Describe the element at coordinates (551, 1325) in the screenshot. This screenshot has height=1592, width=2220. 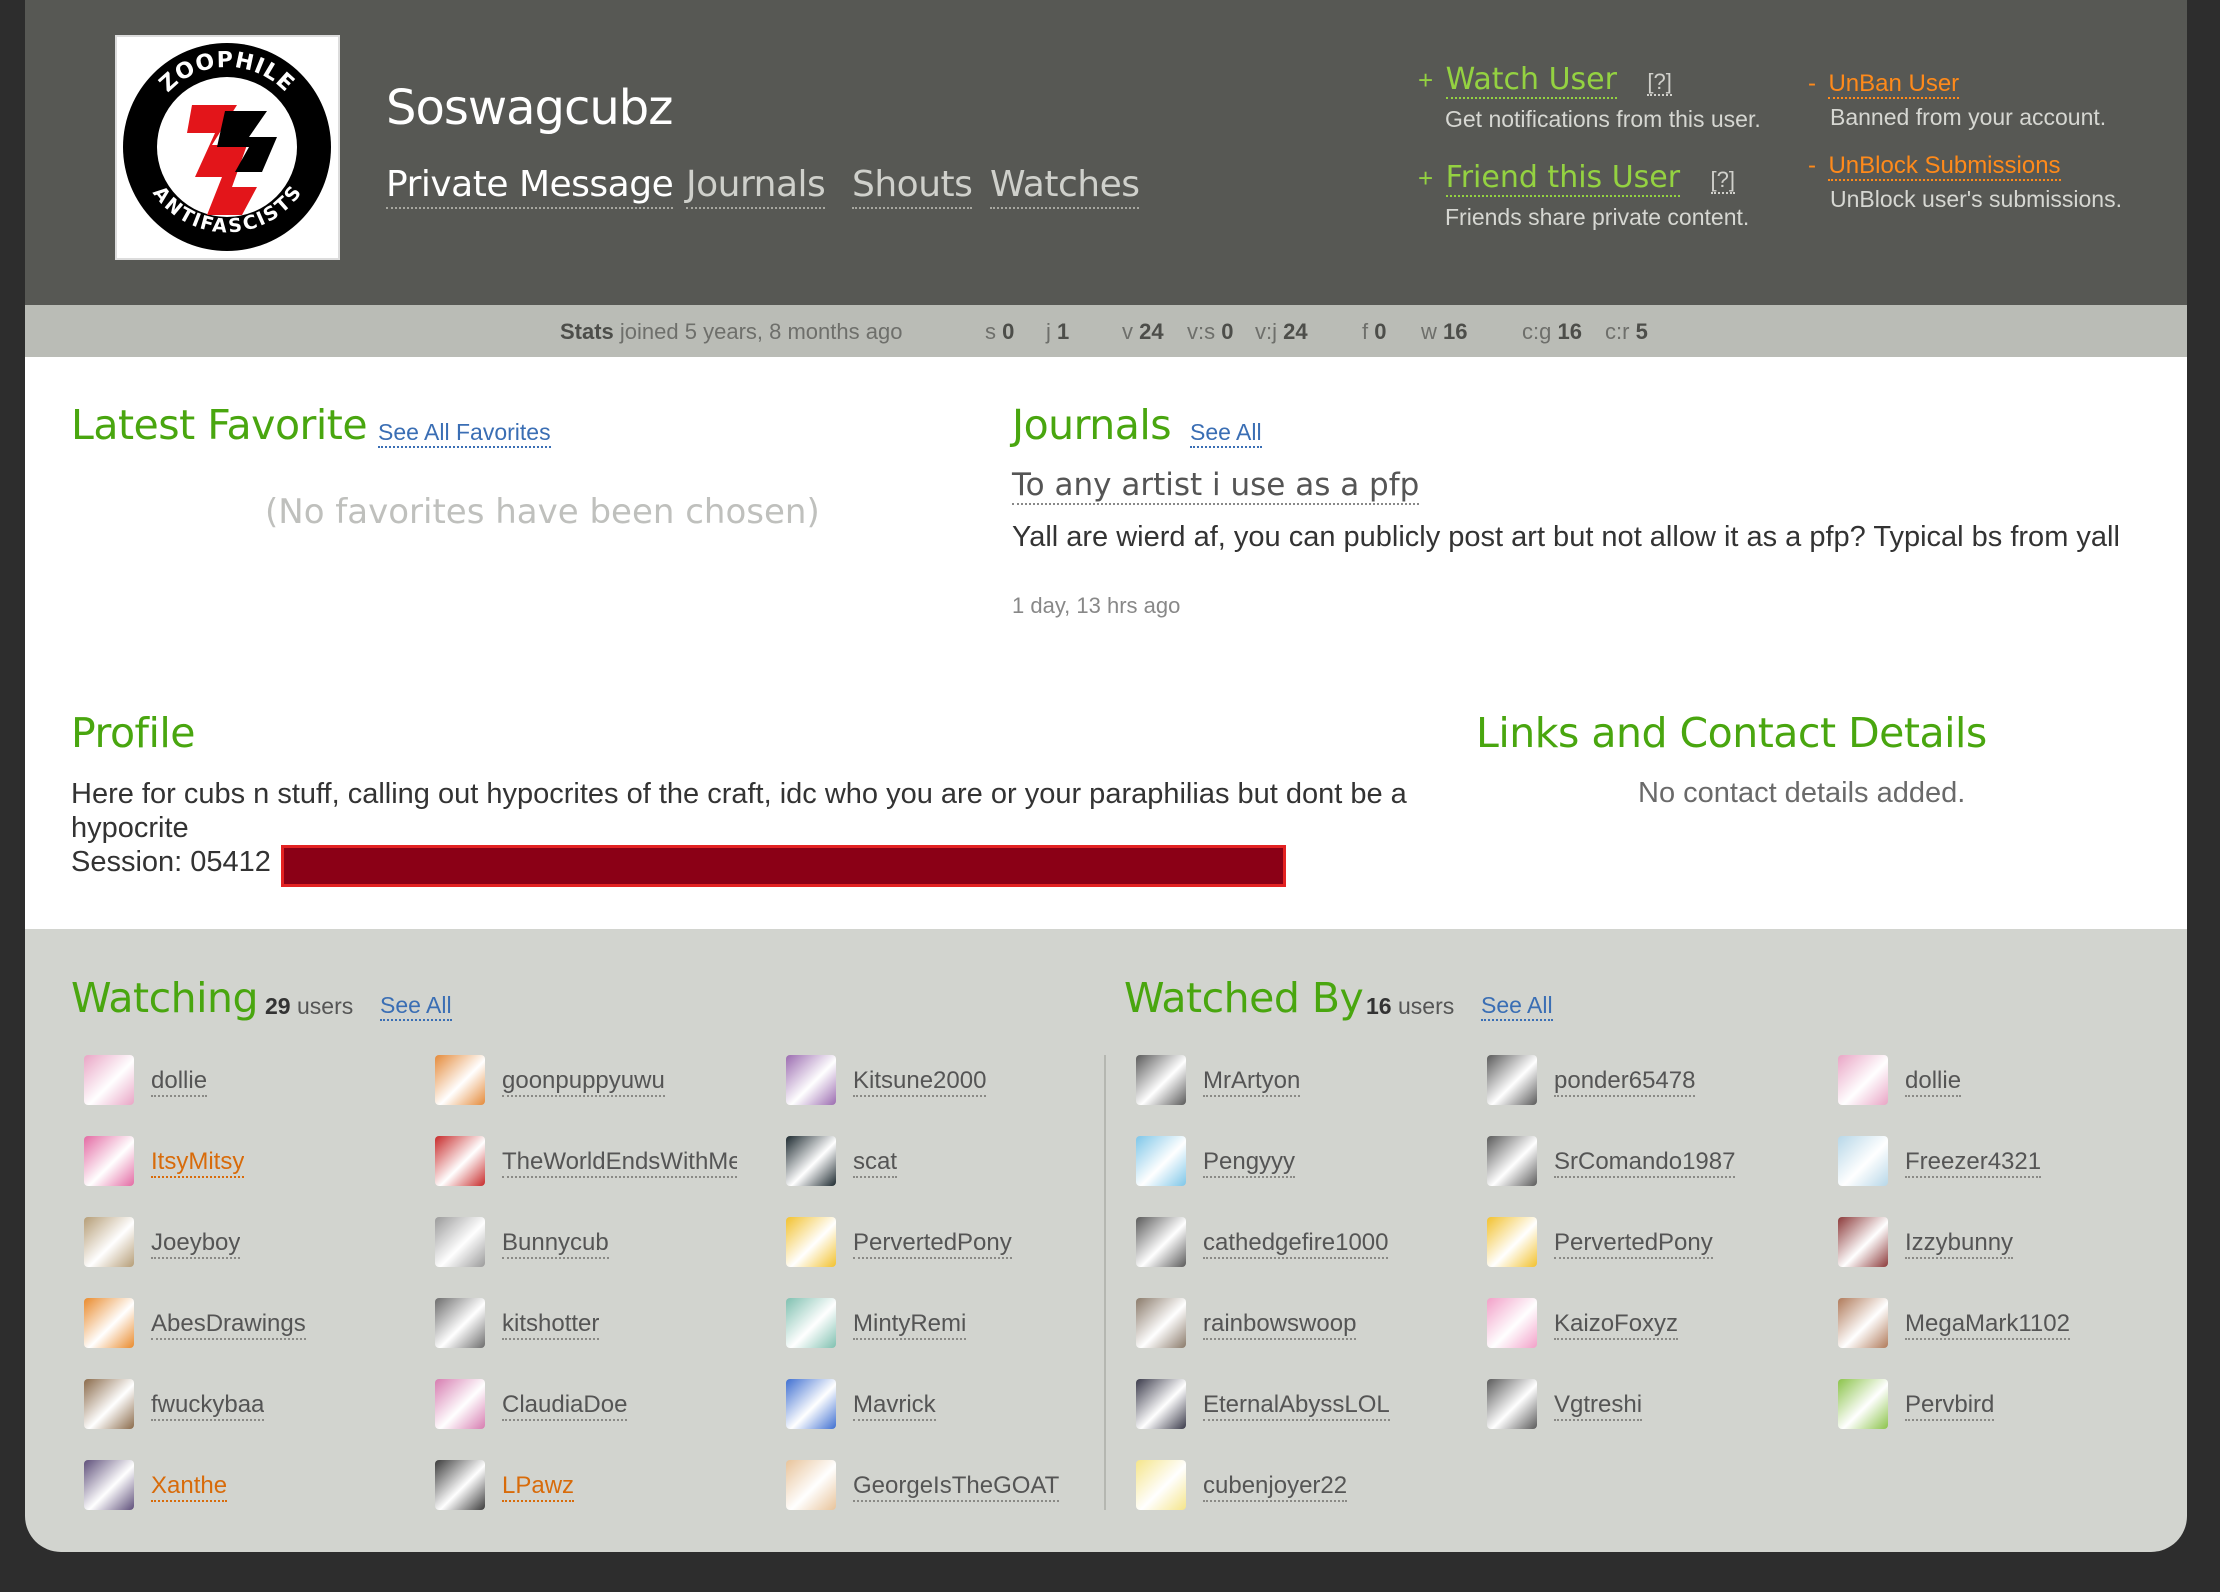
I see `user-link: kitshotter` at that location.